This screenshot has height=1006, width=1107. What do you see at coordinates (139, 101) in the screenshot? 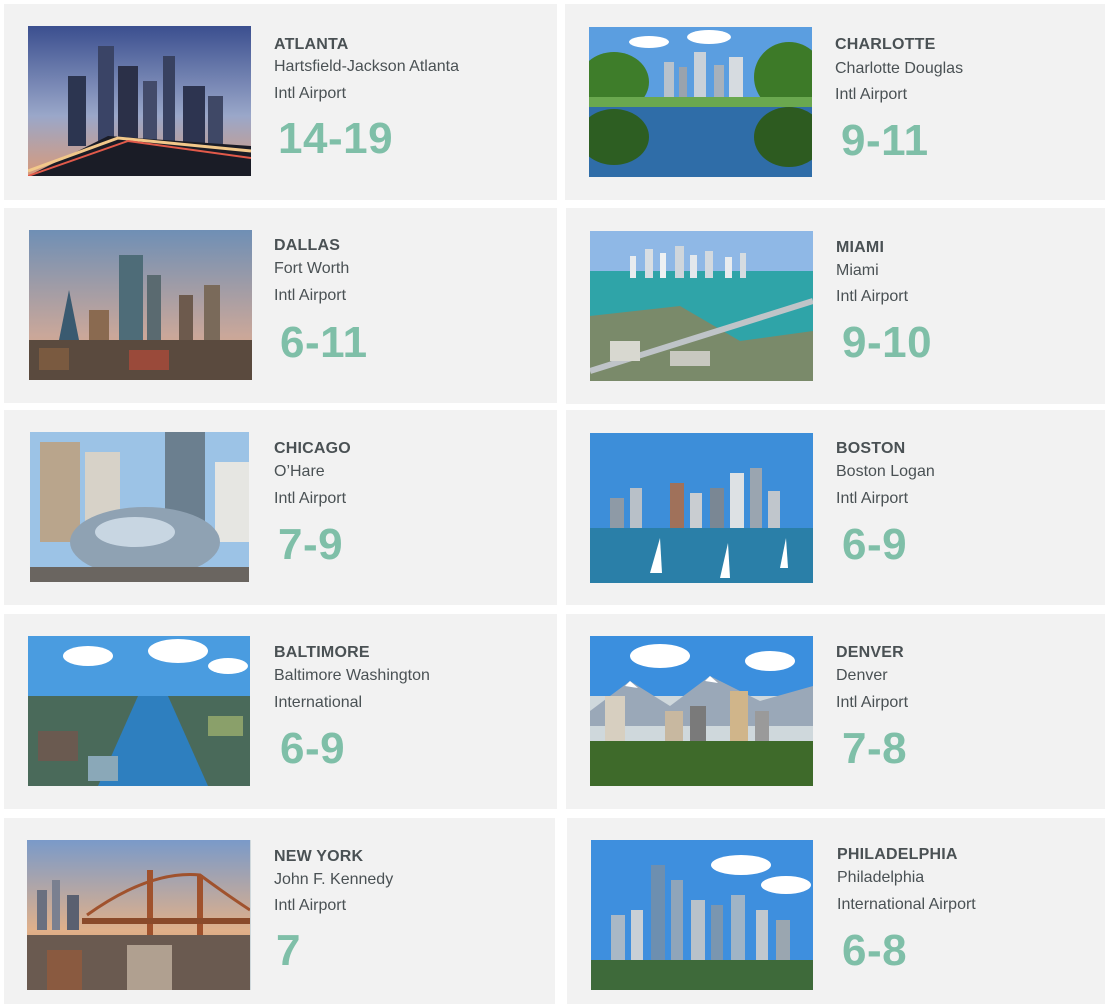
I see `atlanta-skyline-image` at bounding box center [139, 101].